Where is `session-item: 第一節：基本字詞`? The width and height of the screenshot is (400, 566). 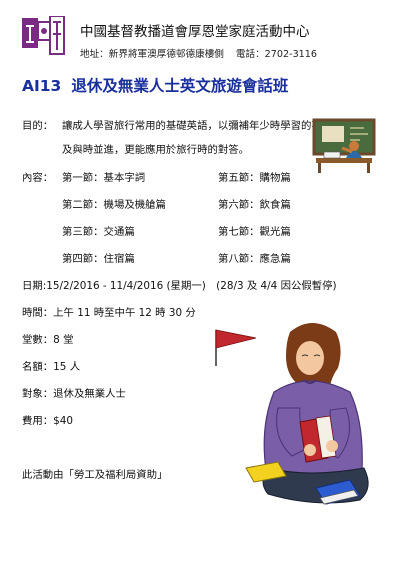 session-item: 第一節：基本字詞 is located at coordinates (104, 178).